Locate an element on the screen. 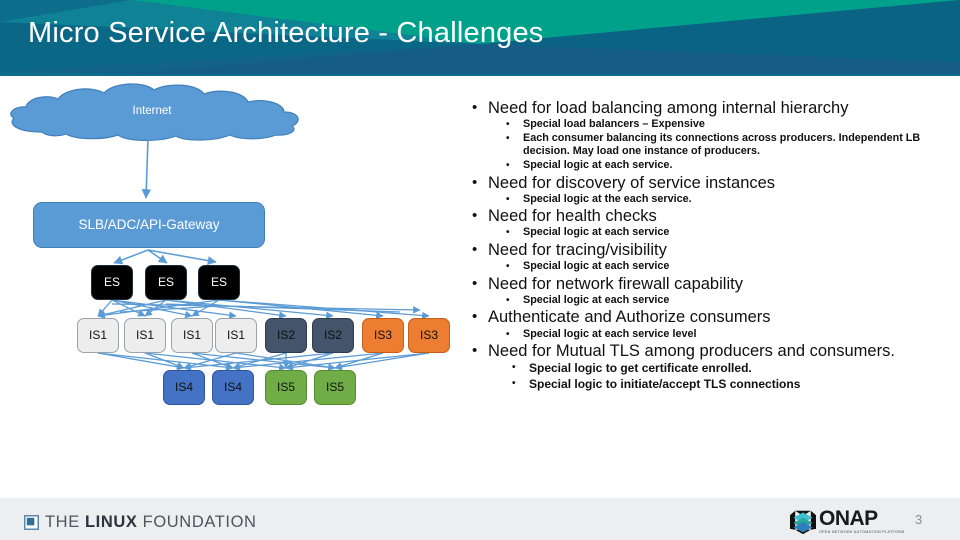 The width and height of the screenshot is (960, 540). sub-bullet-item: • Special logic at each service. is located at coordinates (730, 166).